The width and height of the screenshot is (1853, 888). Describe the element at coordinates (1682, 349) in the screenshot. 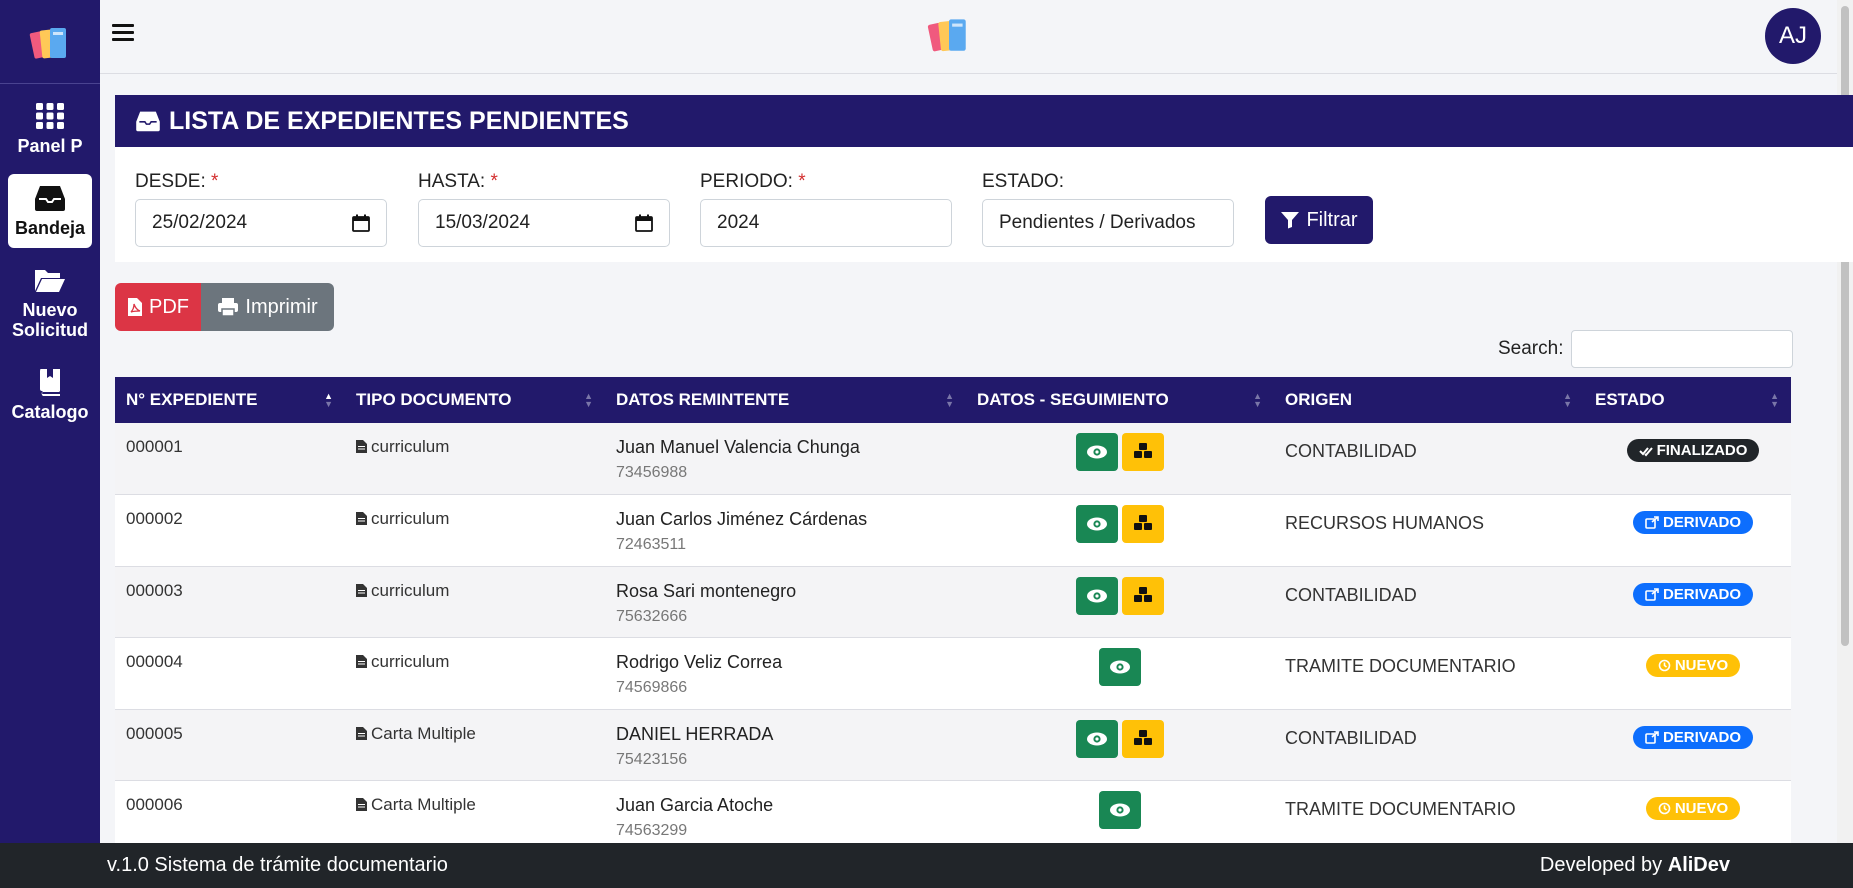

I see `search-input` at that location.